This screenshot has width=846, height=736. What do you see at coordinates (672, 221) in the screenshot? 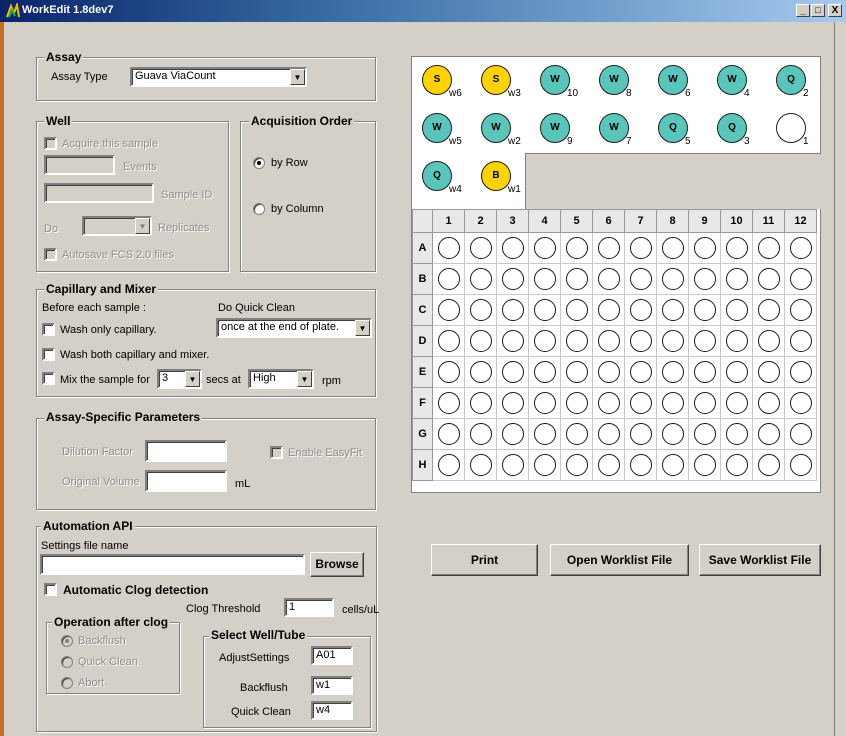
I see `column-header: 8` at bounding box center [672, 221].